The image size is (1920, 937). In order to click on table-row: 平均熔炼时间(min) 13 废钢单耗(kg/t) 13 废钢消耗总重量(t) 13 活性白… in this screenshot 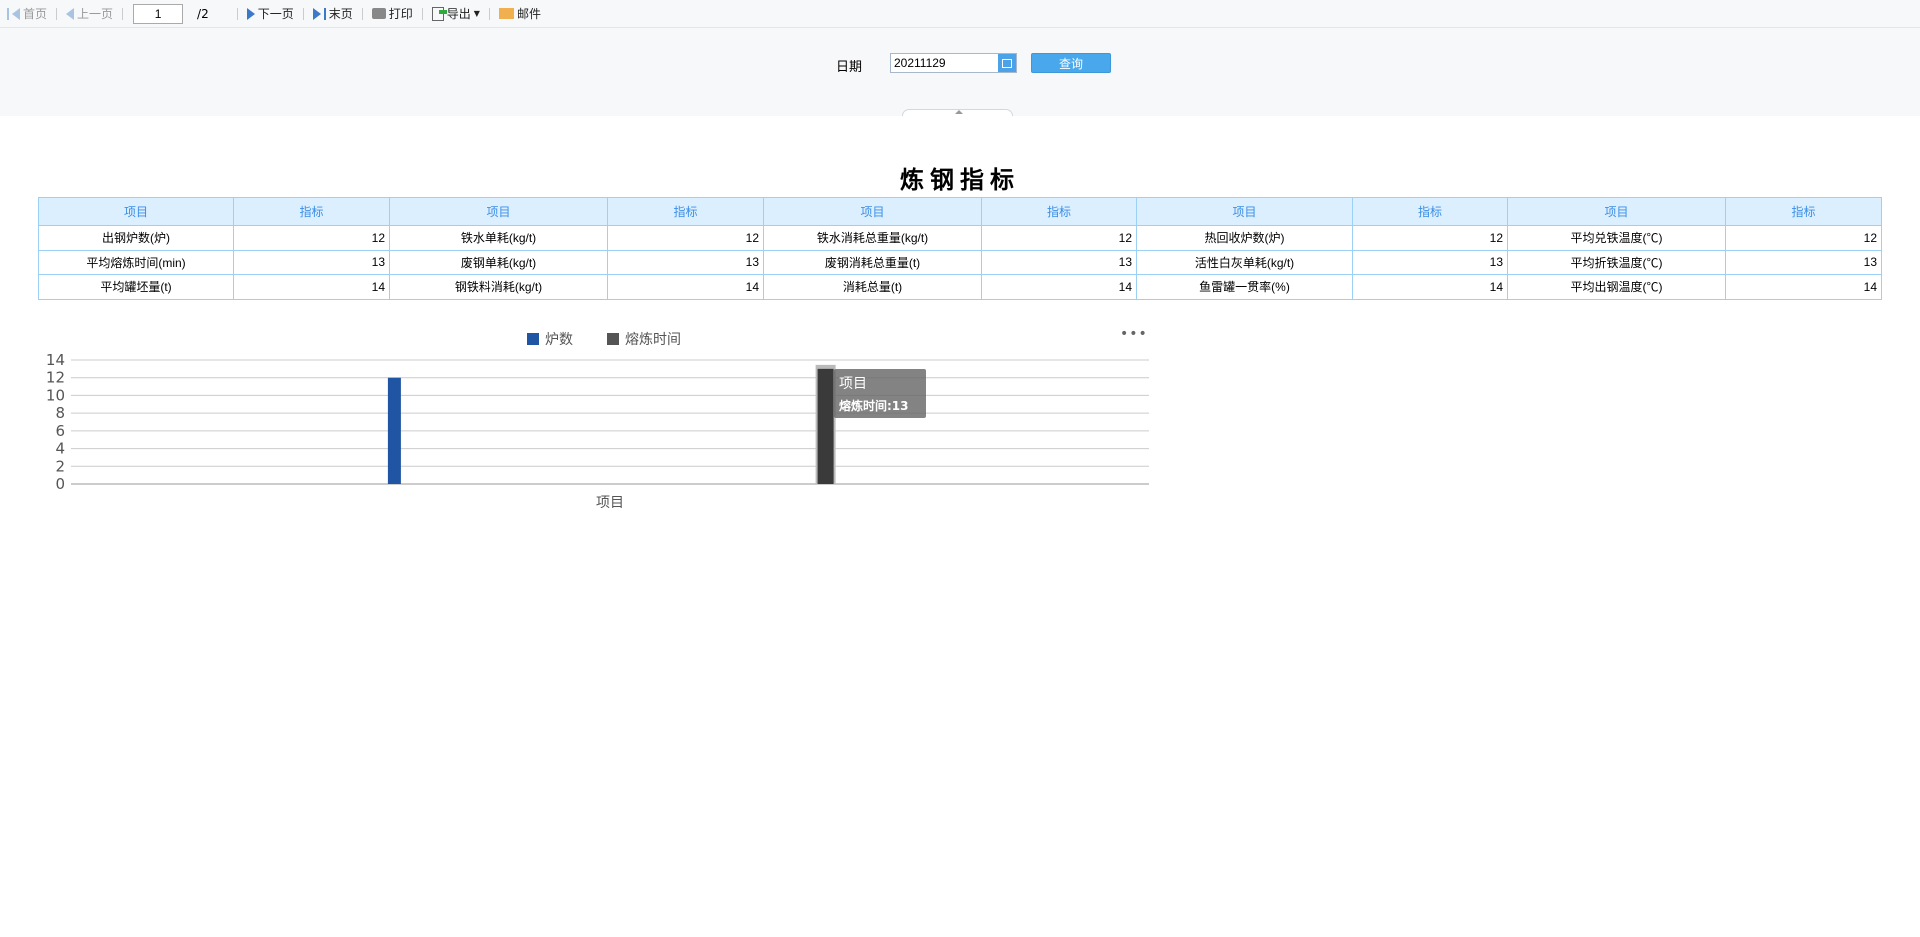, I will do `click(960, 262)`.